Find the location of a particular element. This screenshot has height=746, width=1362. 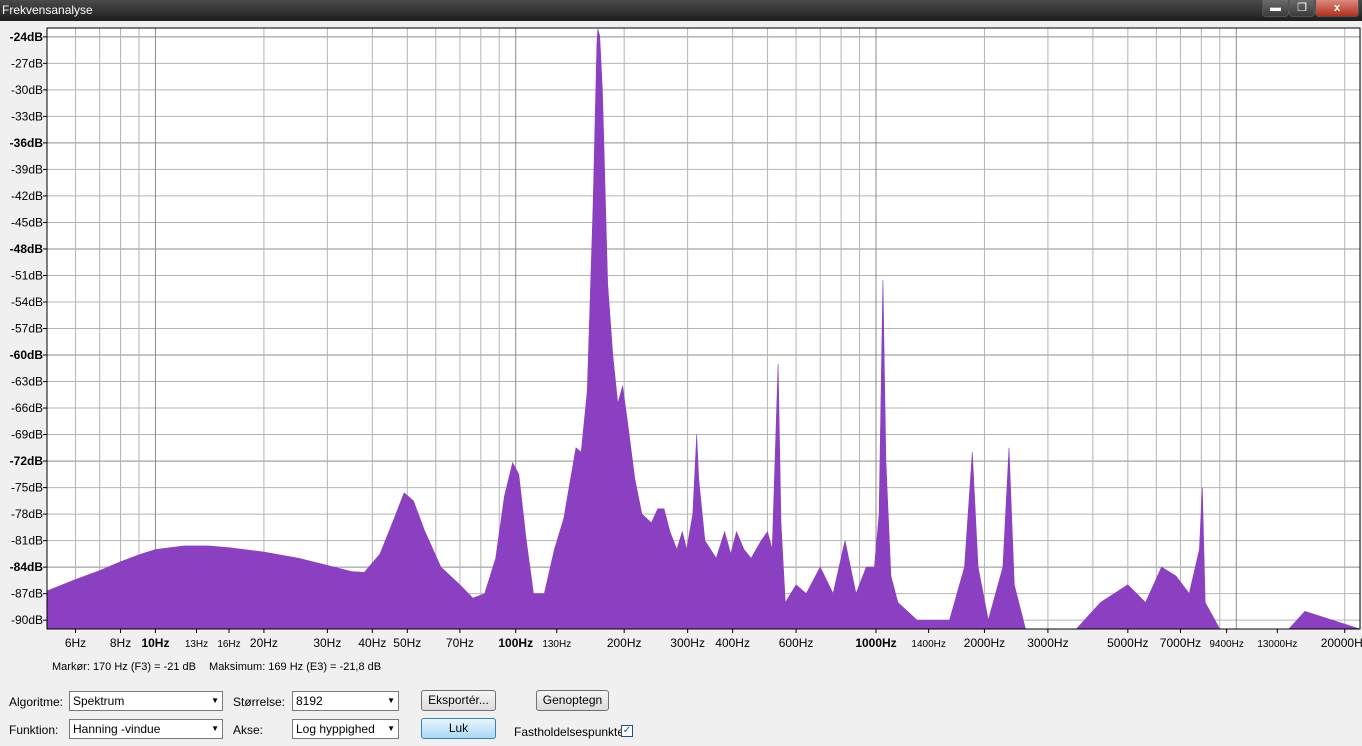

x-tick-label: 20000Hz is located at coordinates (1341, 643).